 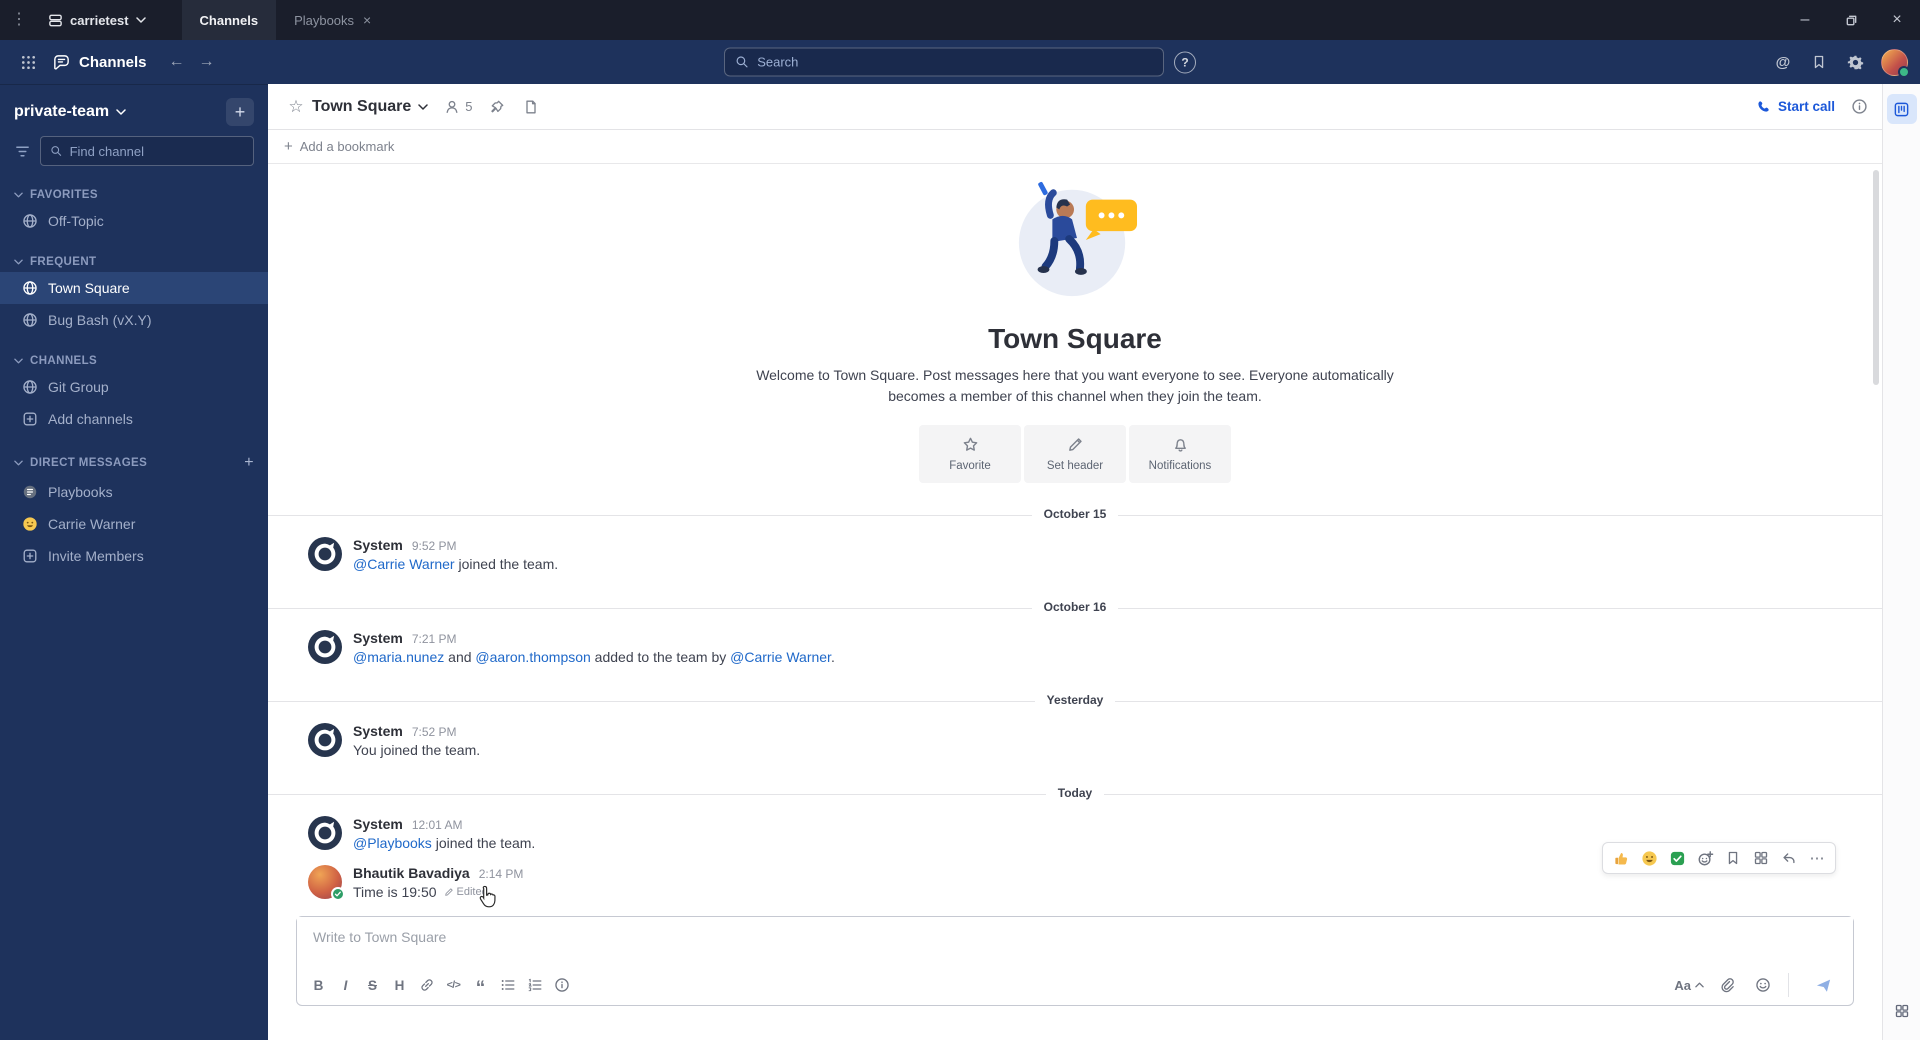 I want to click on channel-intro-illustration, so click(x=1078, y=239).